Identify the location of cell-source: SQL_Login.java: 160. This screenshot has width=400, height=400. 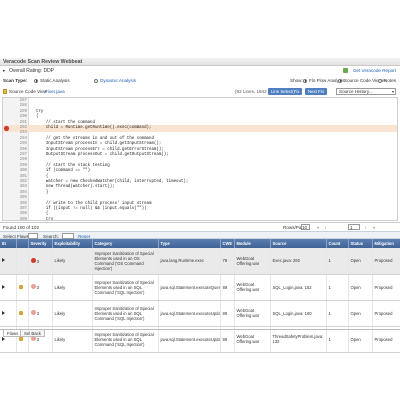
(298, 313).